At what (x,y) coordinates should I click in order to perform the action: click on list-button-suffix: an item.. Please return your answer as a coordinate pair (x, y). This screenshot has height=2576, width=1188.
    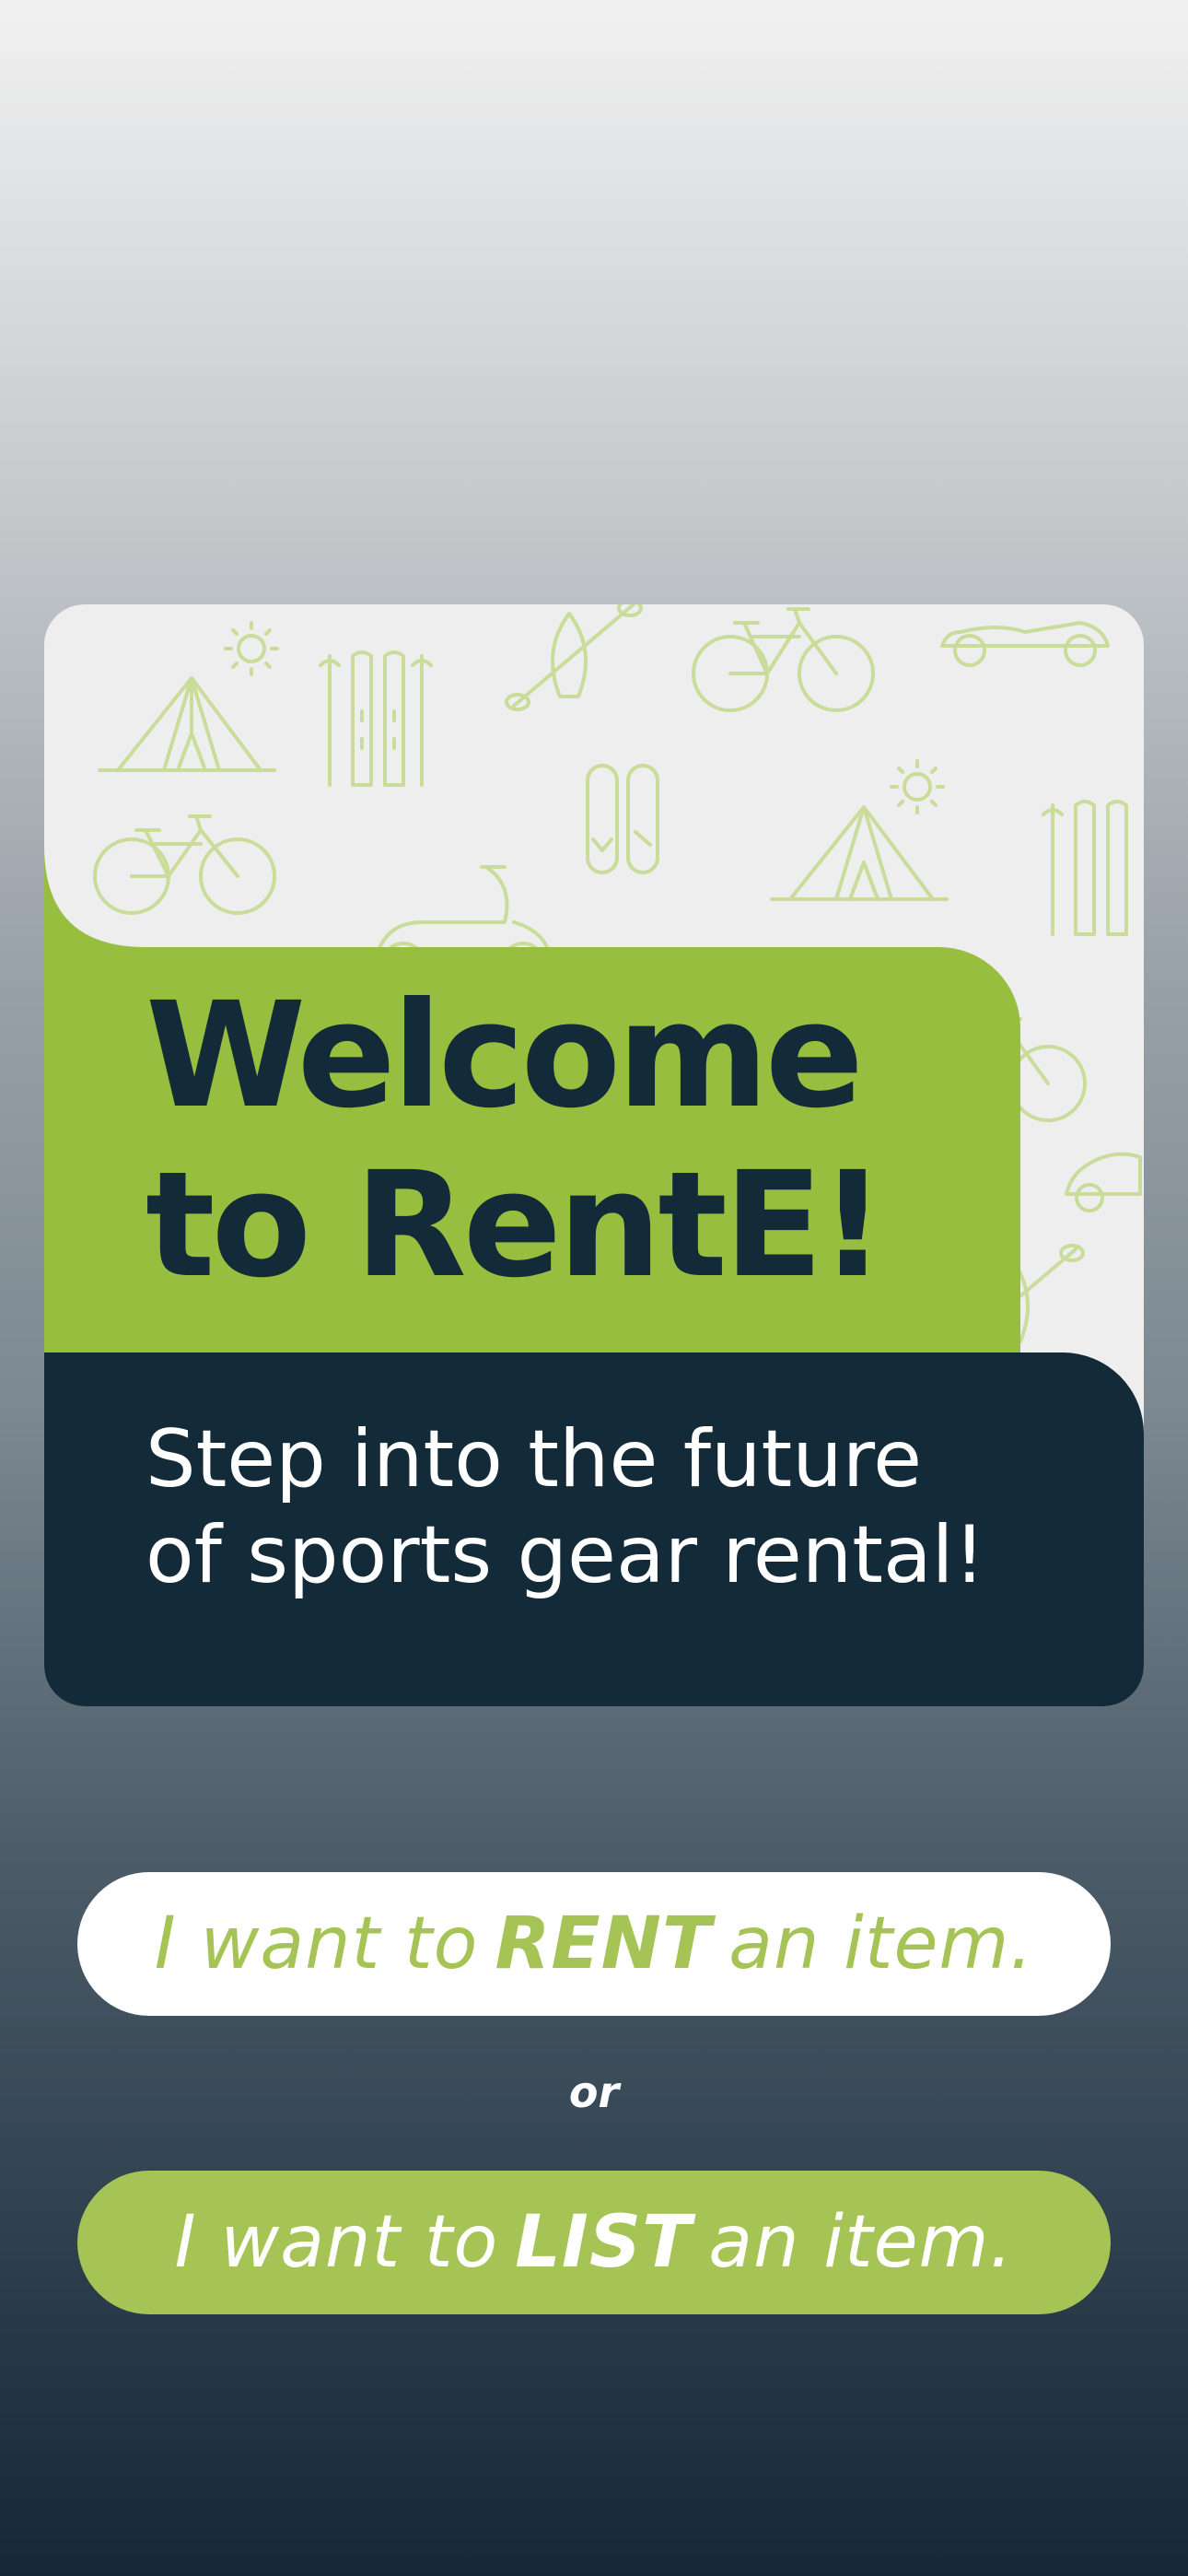
    Looking at the image, I should click on (861, 2242).